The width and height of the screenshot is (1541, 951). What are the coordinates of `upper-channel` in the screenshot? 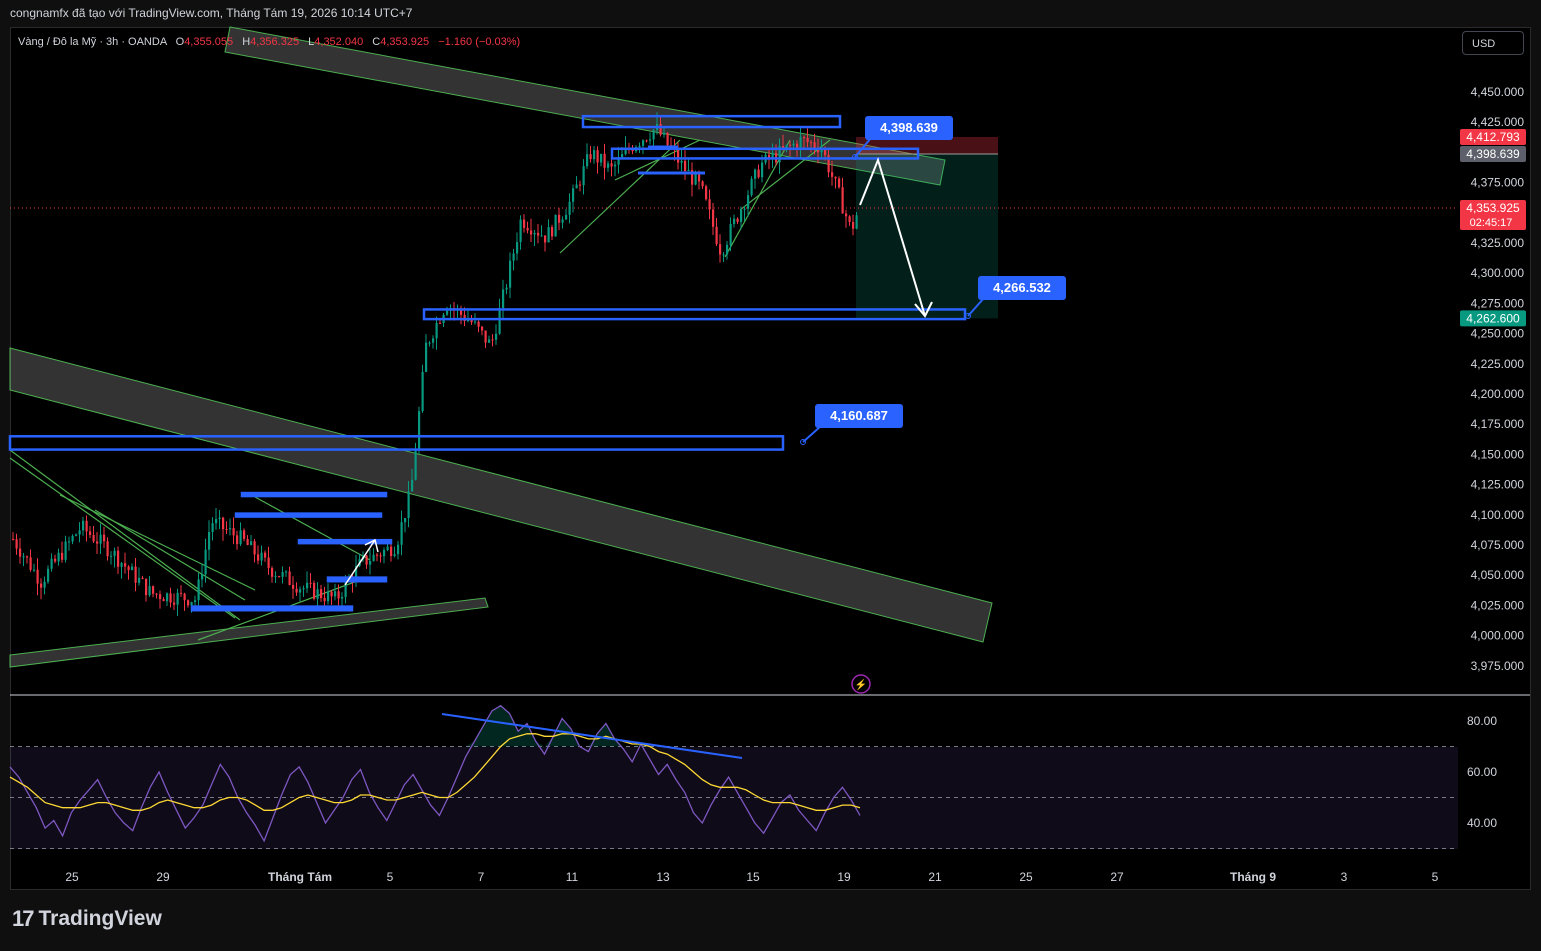 It's located at (585, 106).